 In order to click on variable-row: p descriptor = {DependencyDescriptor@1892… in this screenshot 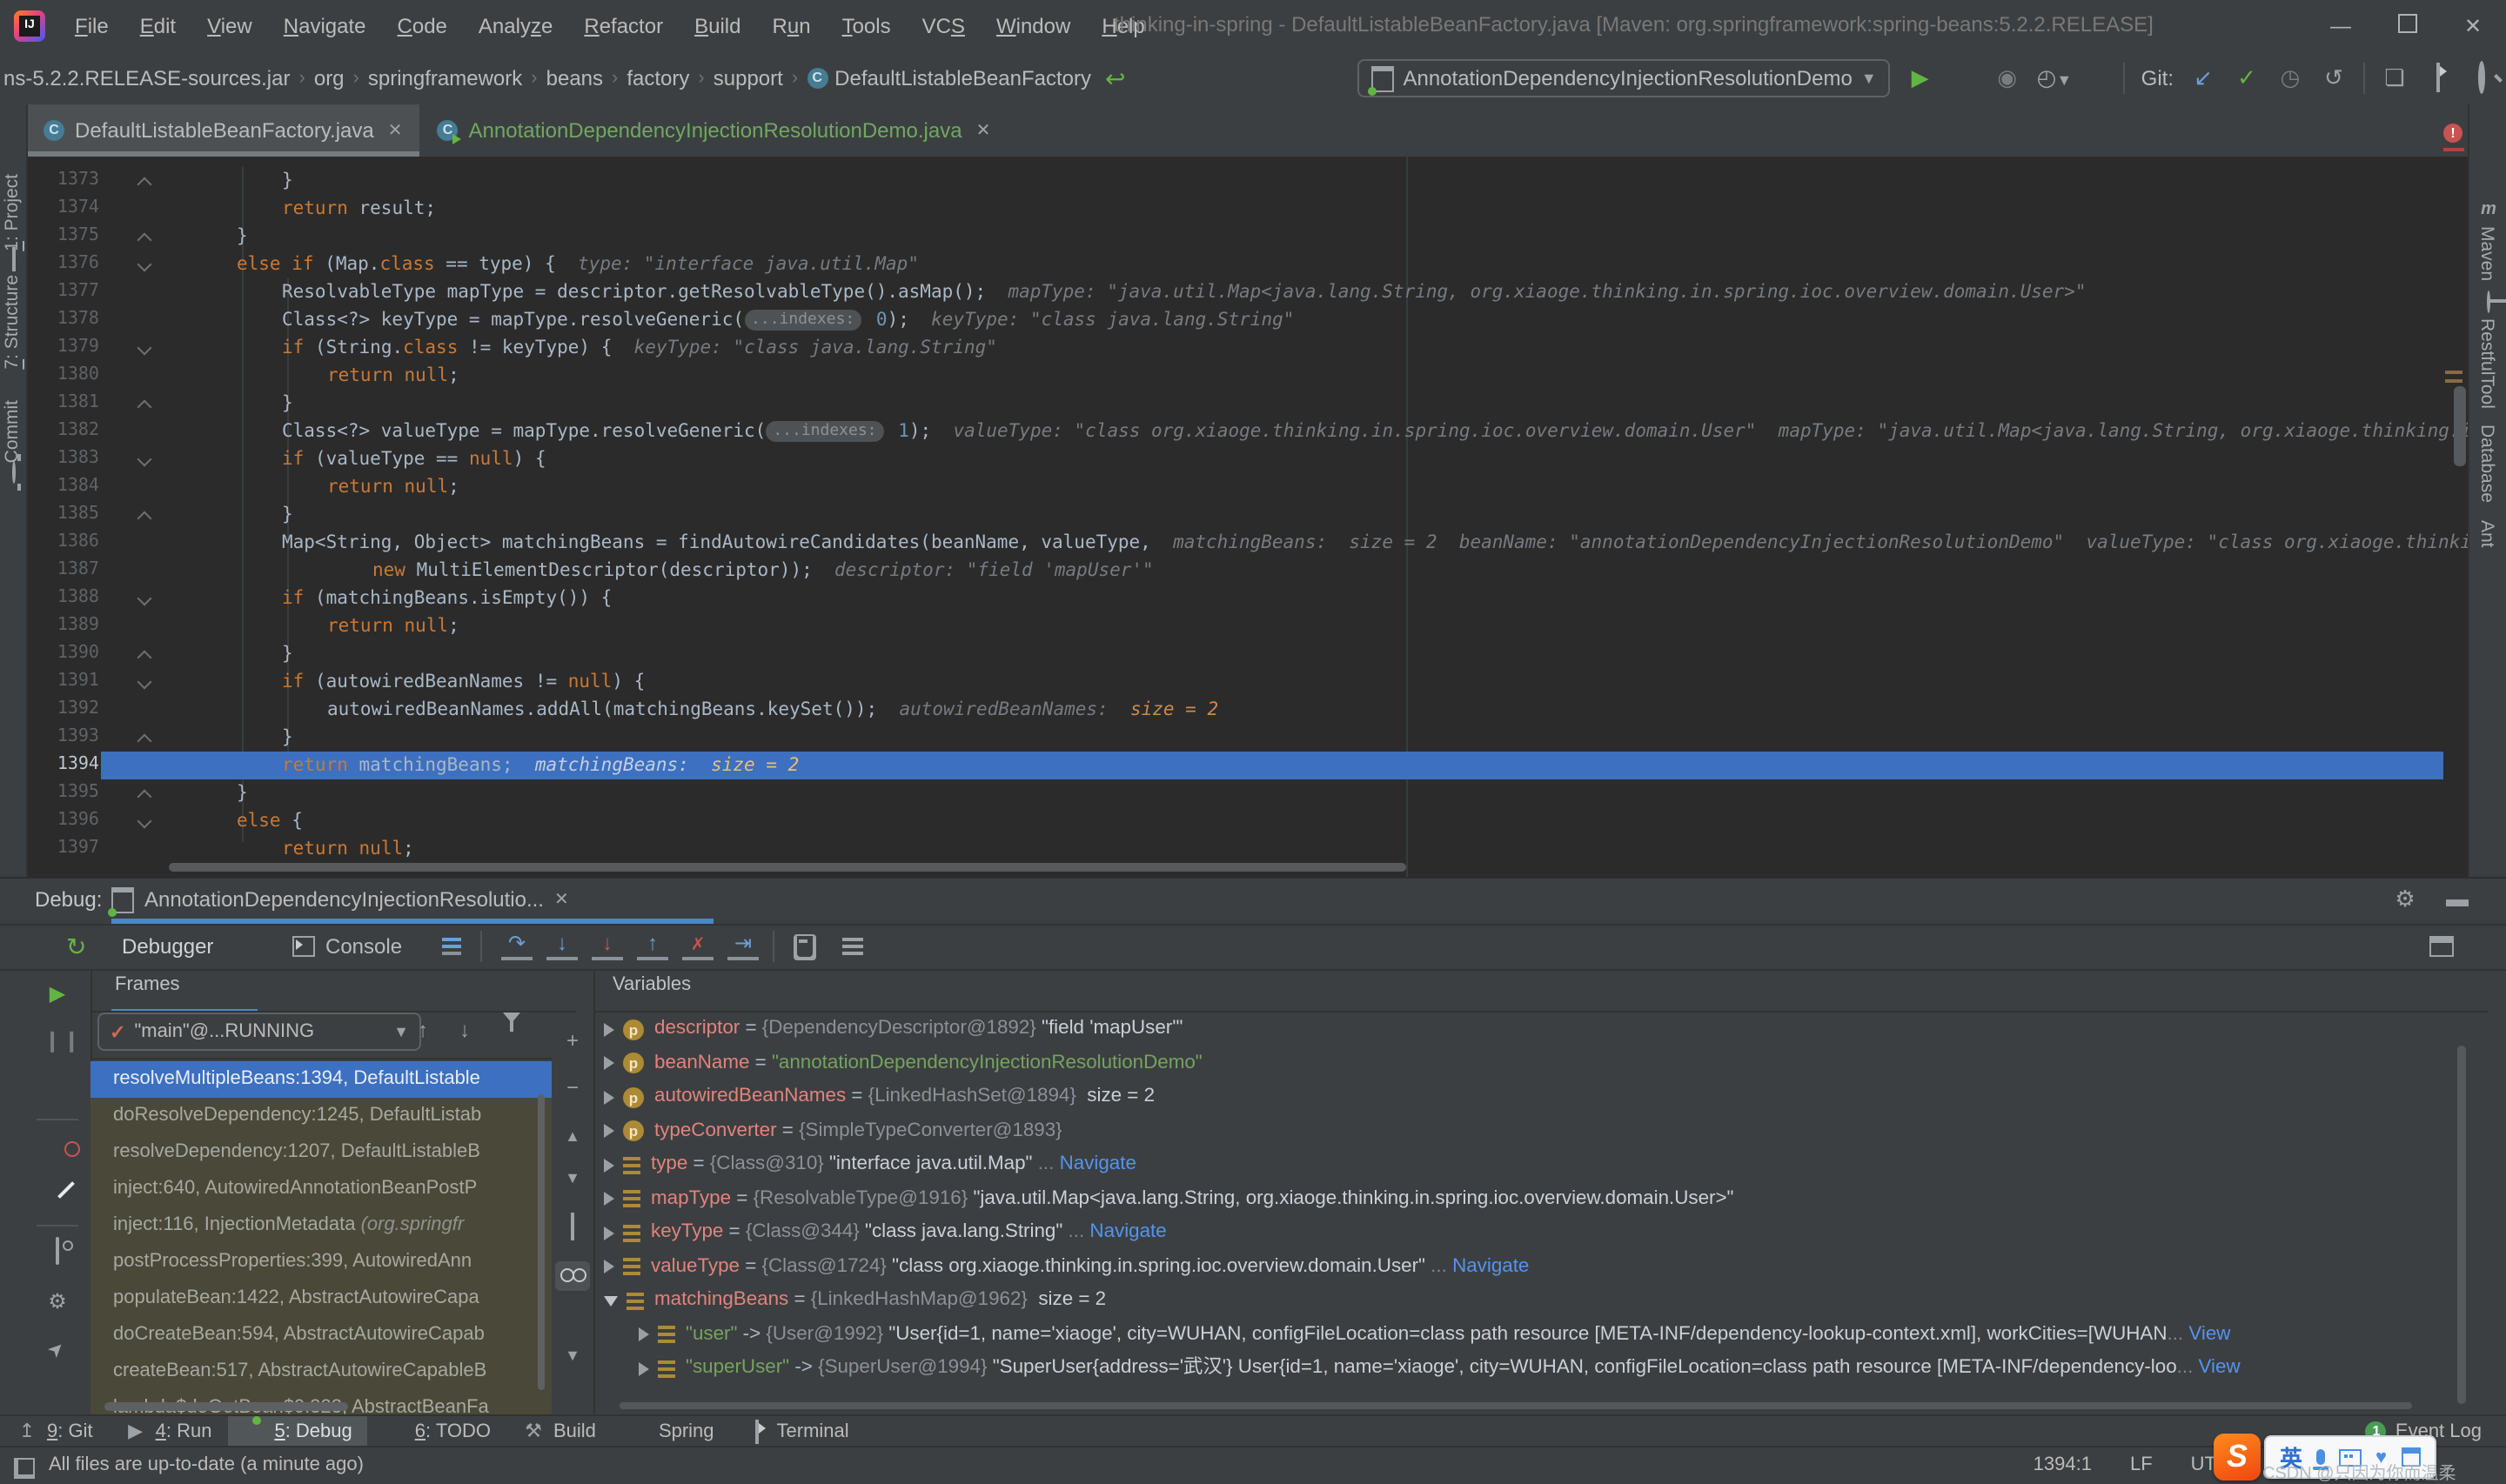, I will do `click(1522, 1029)`.